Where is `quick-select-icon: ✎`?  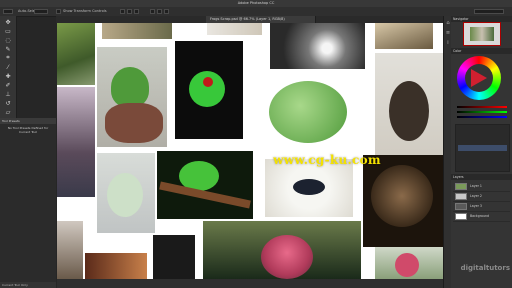
quick-select-icon: ✎ is located at coordinates (8, 49).